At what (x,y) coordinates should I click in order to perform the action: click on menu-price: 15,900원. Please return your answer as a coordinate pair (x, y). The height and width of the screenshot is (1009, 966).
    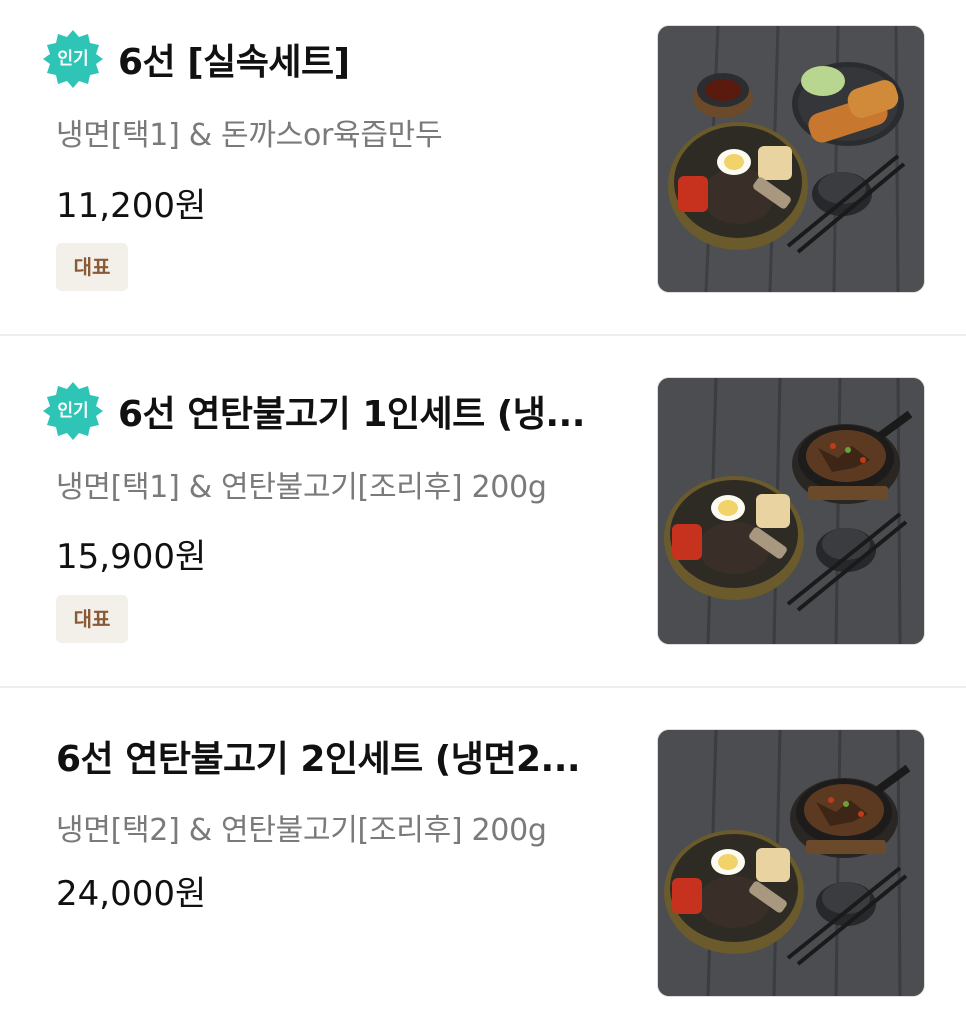
    Looking at the image, I should click on (131, 557).